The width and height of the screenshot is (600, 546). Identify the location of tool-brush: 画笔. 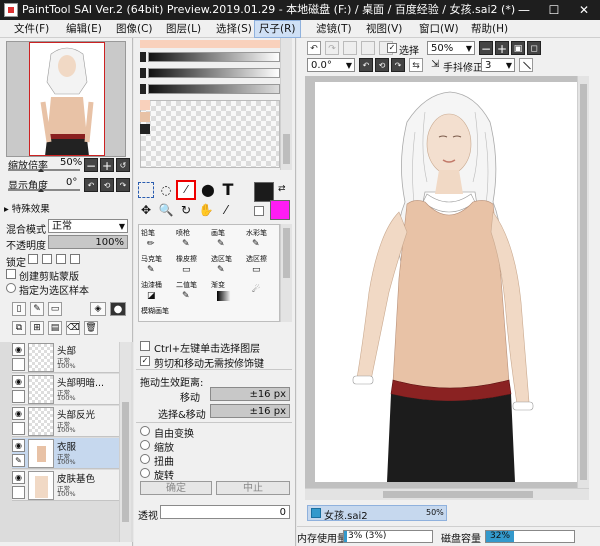
(226, 233).